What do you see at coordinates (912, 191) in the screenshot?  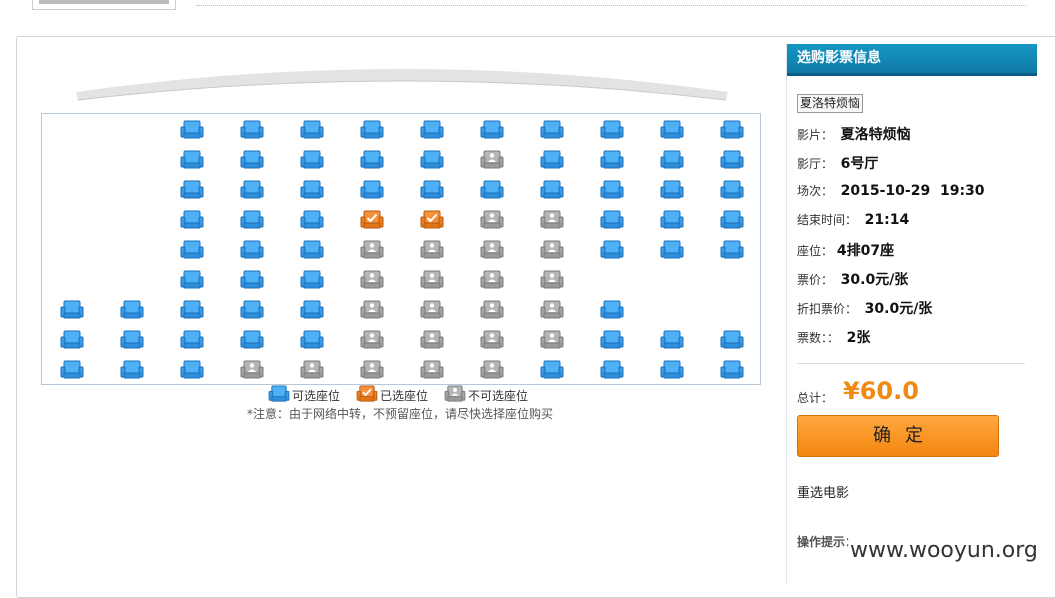 I see `session-value: 2015-10-29 19:30` at bounding box center [912, 191].